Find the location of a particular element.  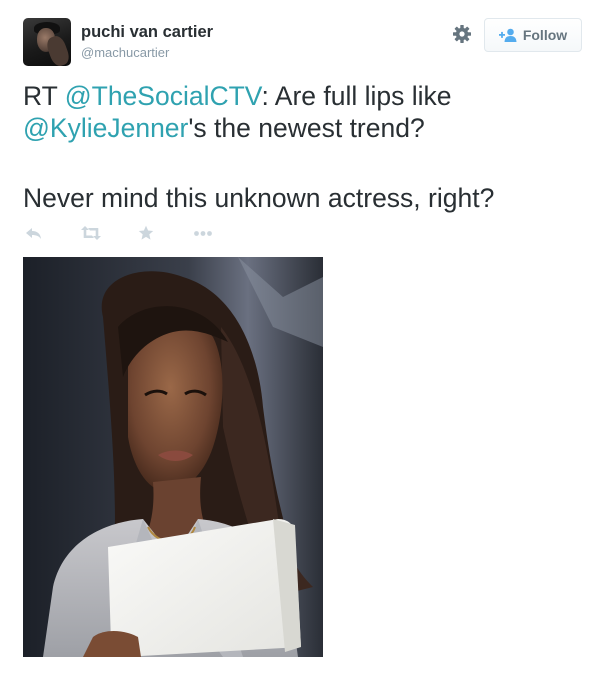

tweet-text-part-1: : Are full lips like is located at coordinates (356, 96).